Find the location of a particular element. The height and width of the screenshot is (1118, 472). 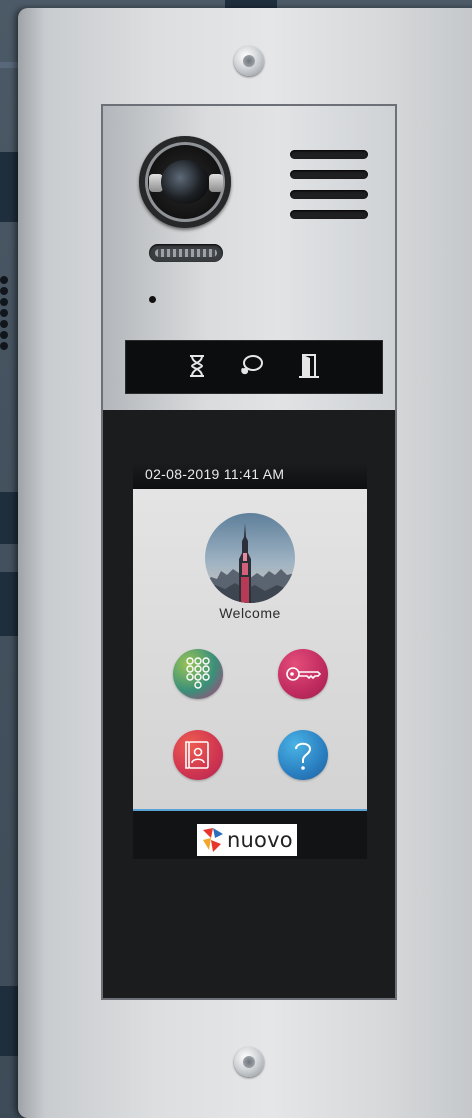

microphone-grille is located at coordinates (186, 253).